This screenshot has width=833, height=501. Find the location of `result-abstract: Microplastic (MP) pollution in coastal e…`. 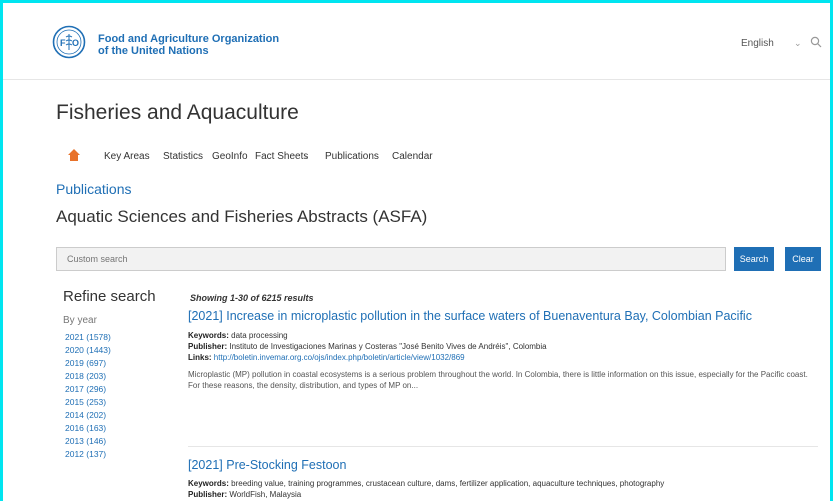

result-abstract: Microplastic (MP) pollution in coastal e… is located at coordinates (498, 380).